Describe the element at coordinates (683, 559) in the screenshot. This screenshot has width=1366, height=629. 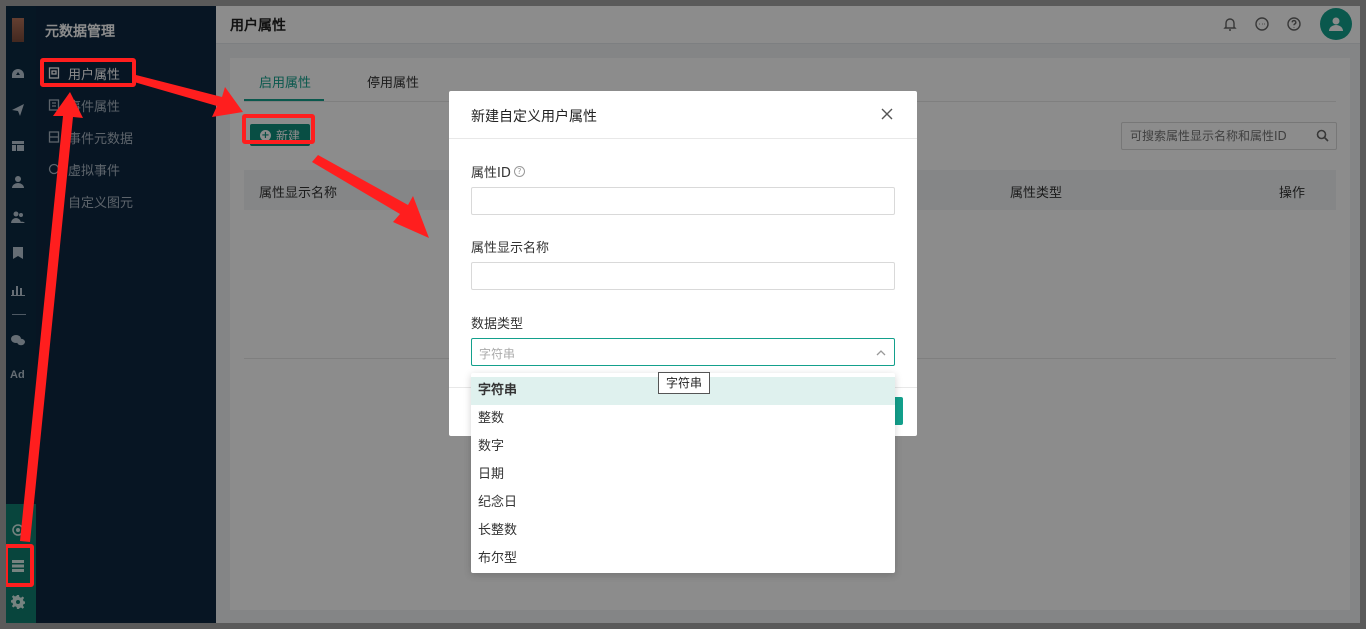
I see `option-boolean: 布尔型` at that location.